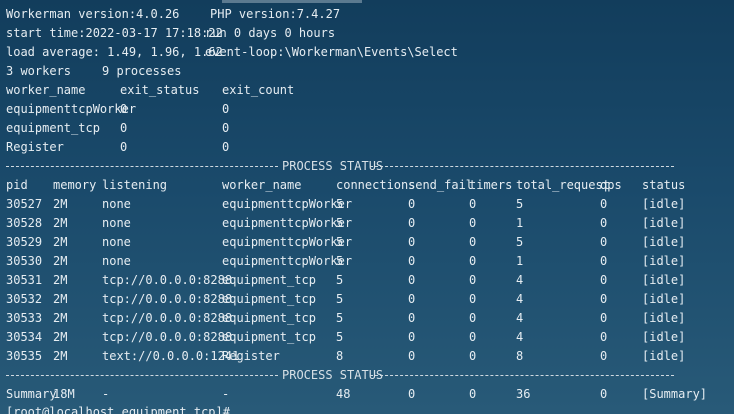 This screenshot has width=734, height=414. I want to click on summary-send-fail: 0, so click(412, 394).